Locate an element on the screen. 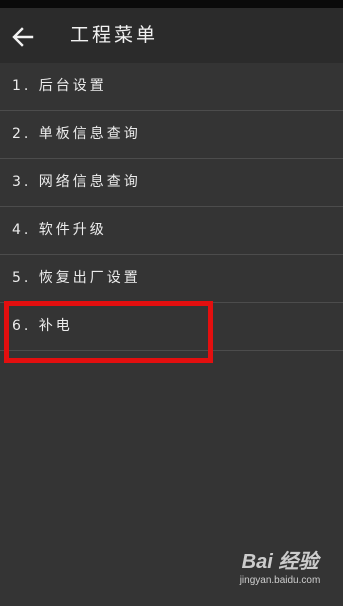 Image resolution: width=343 pixels, height=606 pixels. menu-item-label: 2. 单板信息查询 is located at coordinates (76, 134).